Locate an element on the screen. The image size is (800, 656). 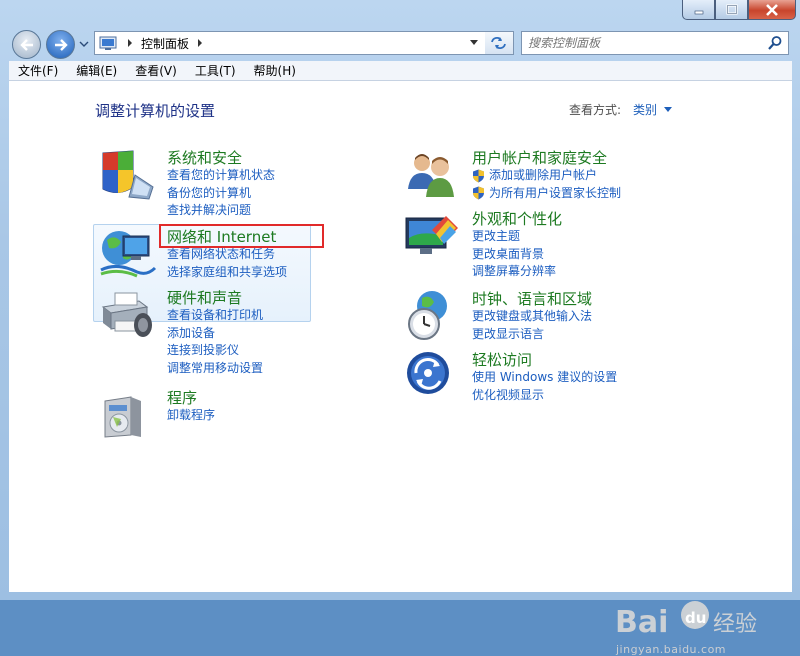
link-change-theme: 更改主题 is located at coordinates (514, 237).